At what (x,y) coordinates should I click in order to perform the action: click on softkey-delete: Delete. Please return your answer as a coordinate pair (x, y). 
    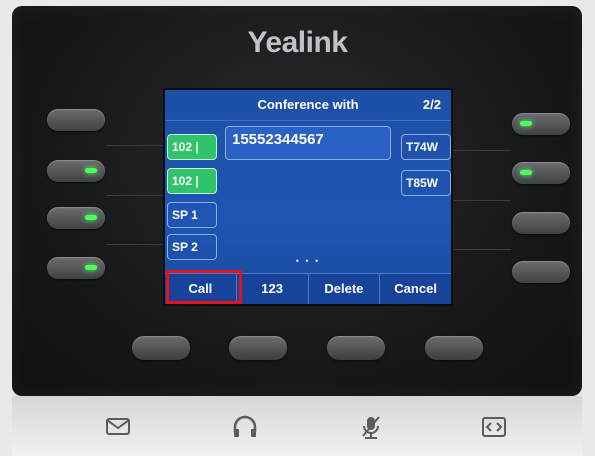
    Looking at the image, I should click on (345, 289).